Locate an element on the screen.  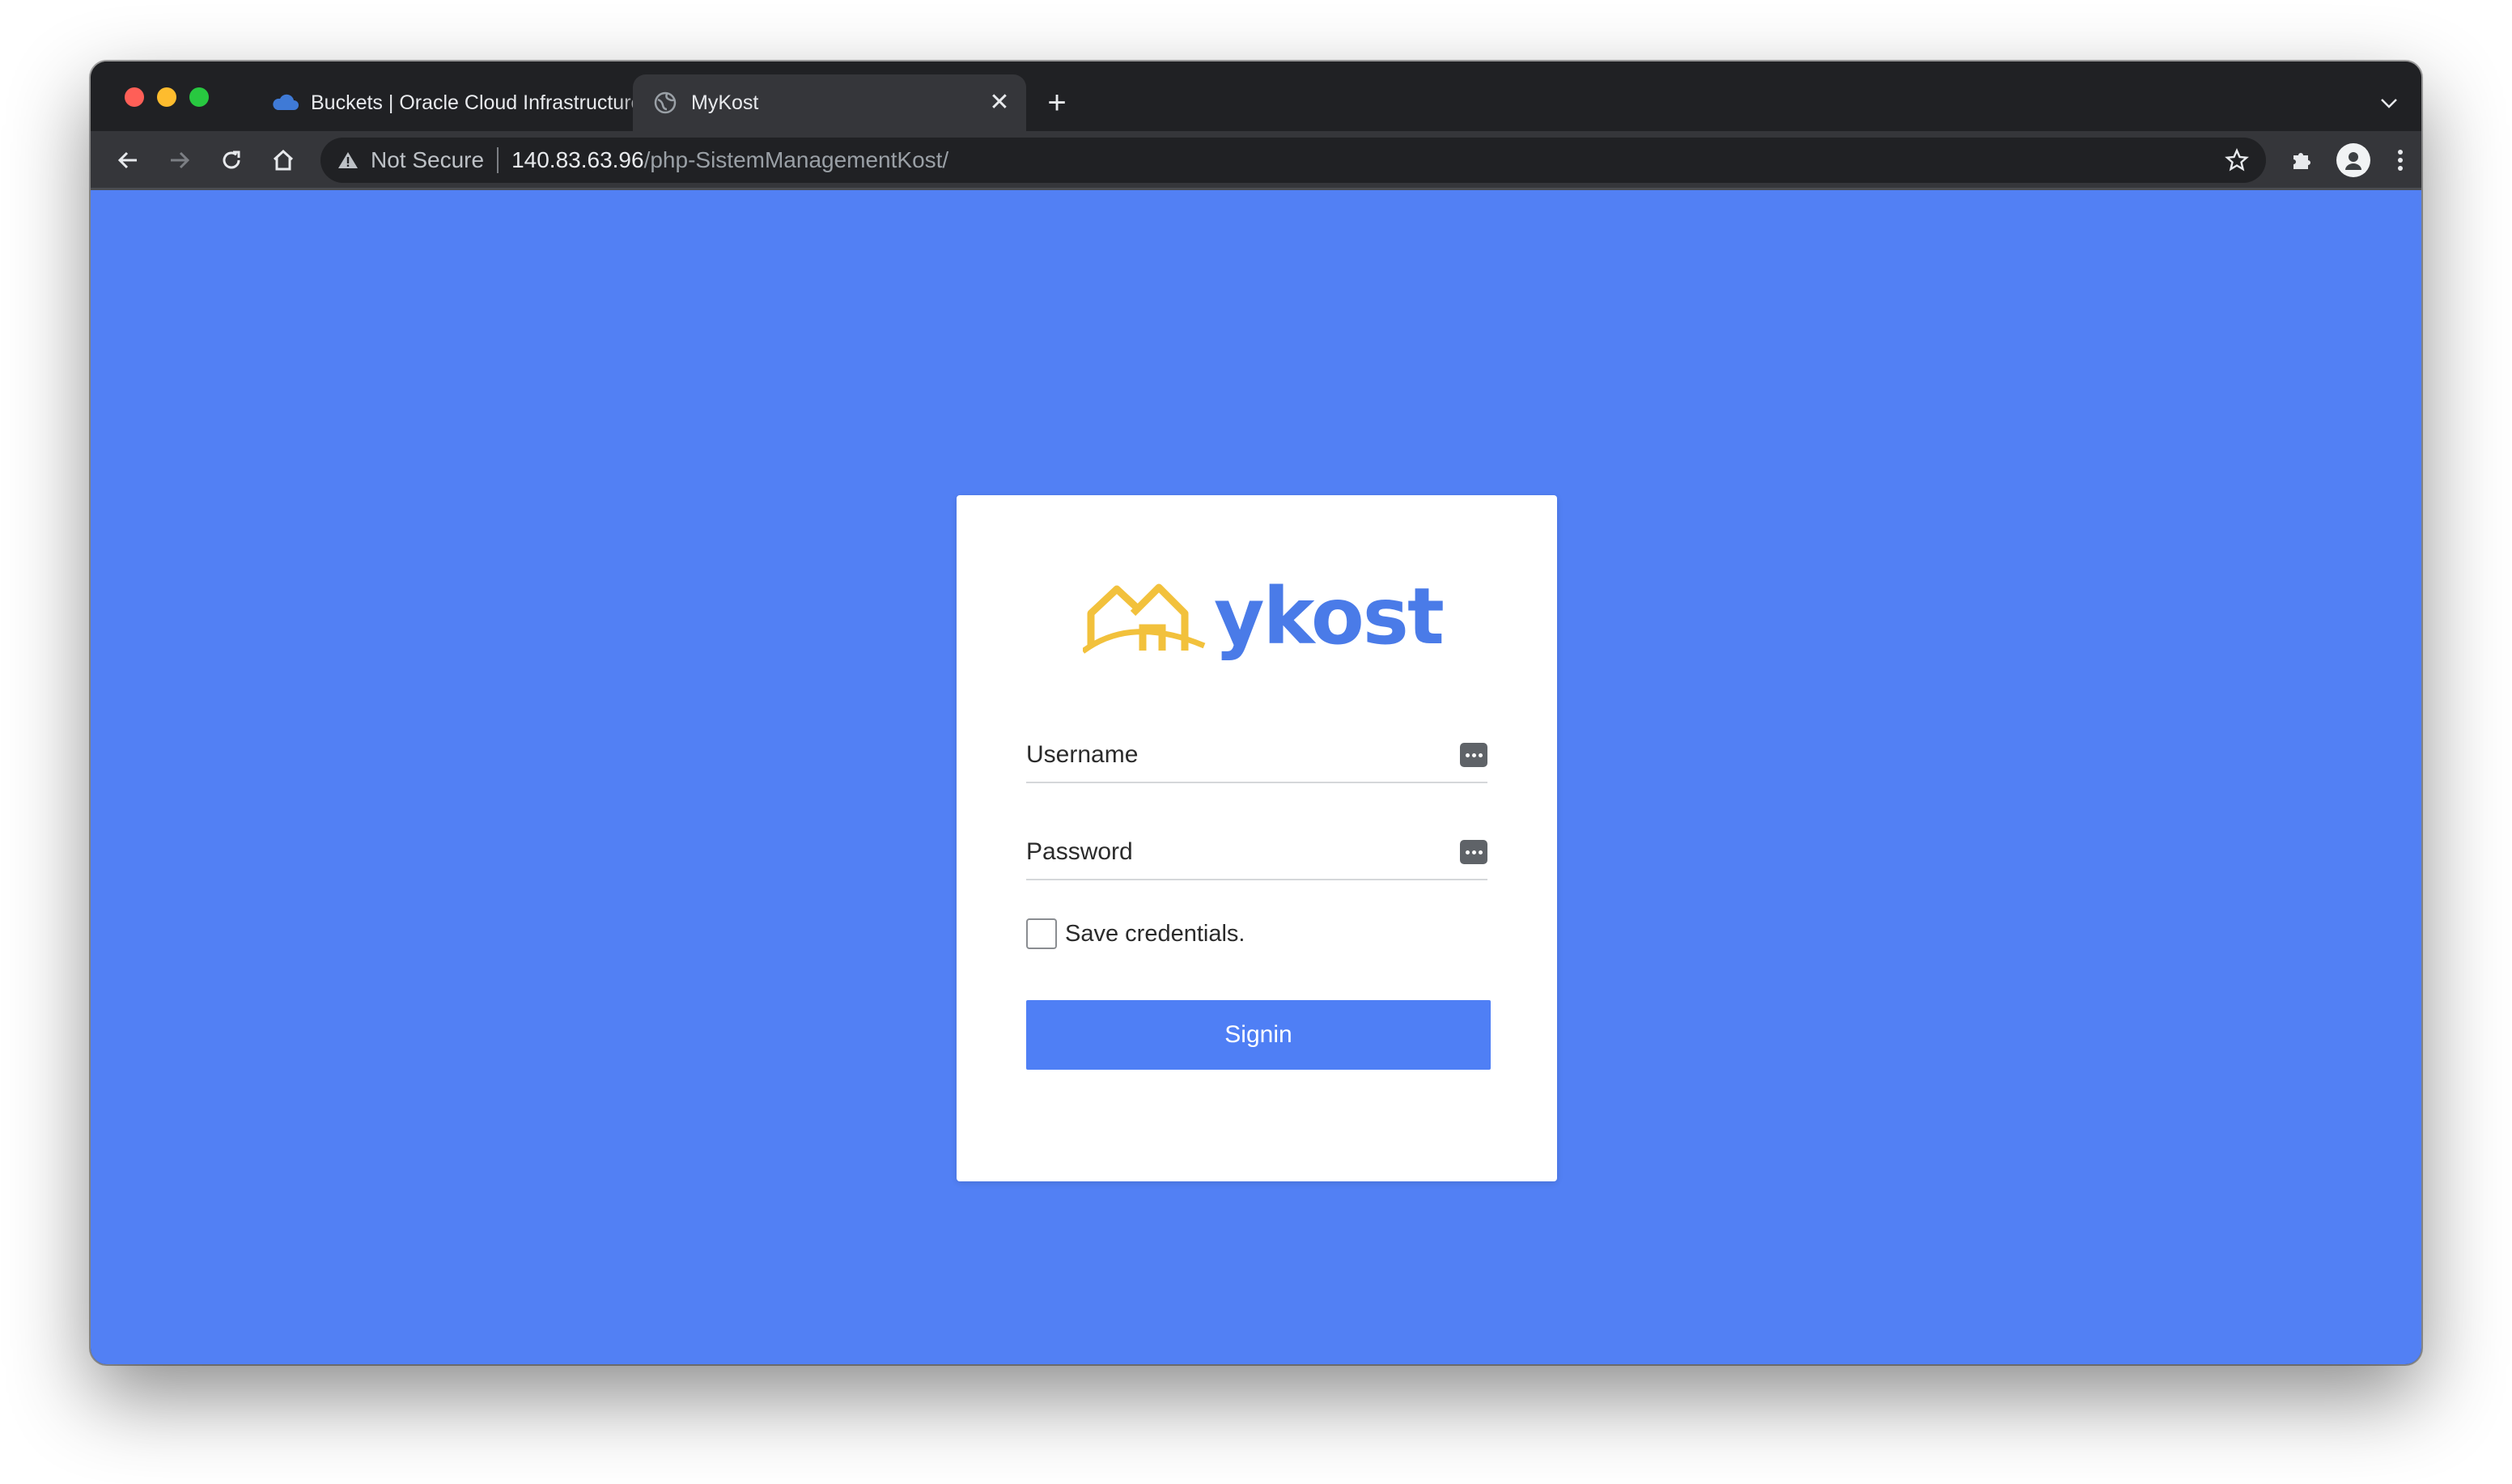
forward-button is located at coordinates (179, 160).